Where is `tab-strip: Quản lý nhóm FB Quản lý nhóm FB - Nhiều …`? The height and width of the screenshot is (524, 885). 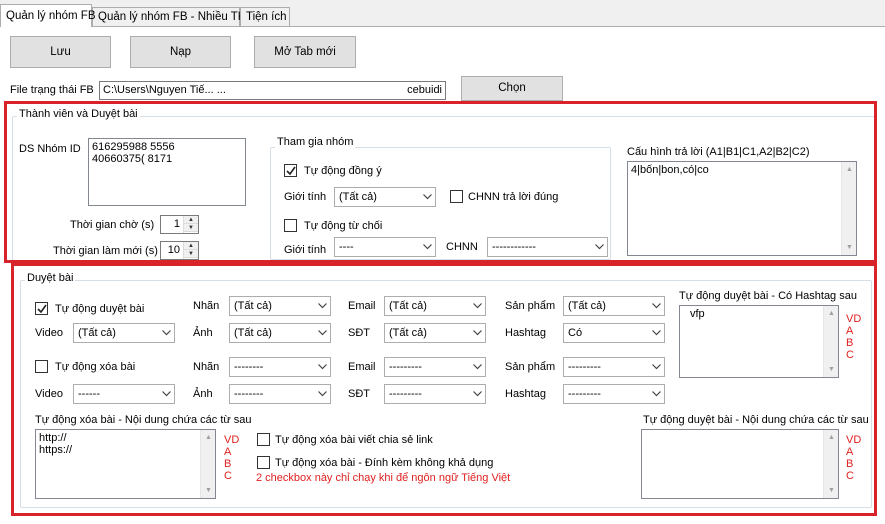 tab-strip: Quản lý nhóm FB Quản lý nhóm FB - Nhiều … is located at coordinates (442, 14).